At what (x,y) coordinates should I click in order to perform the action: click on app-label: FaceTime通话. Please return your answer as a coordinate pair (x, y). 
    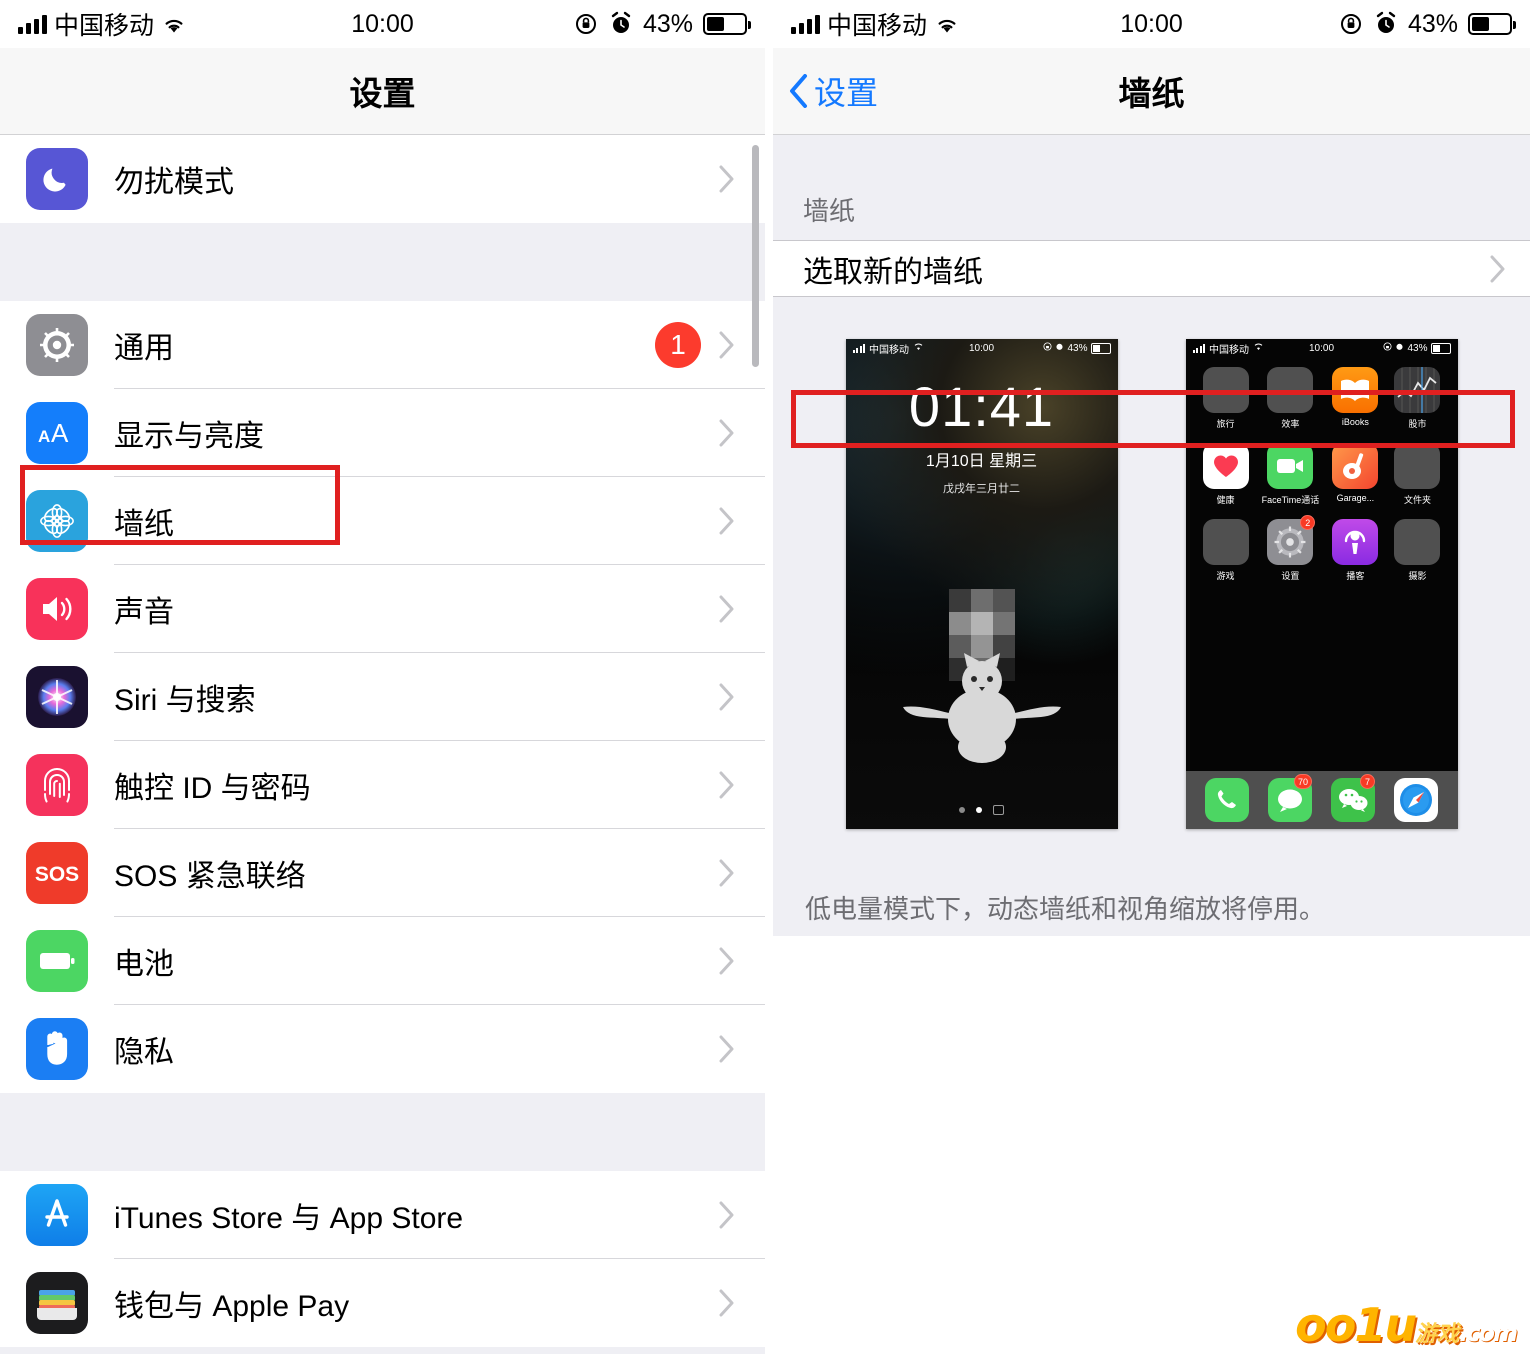
    Looking at the image, I should click on (1290, 500).